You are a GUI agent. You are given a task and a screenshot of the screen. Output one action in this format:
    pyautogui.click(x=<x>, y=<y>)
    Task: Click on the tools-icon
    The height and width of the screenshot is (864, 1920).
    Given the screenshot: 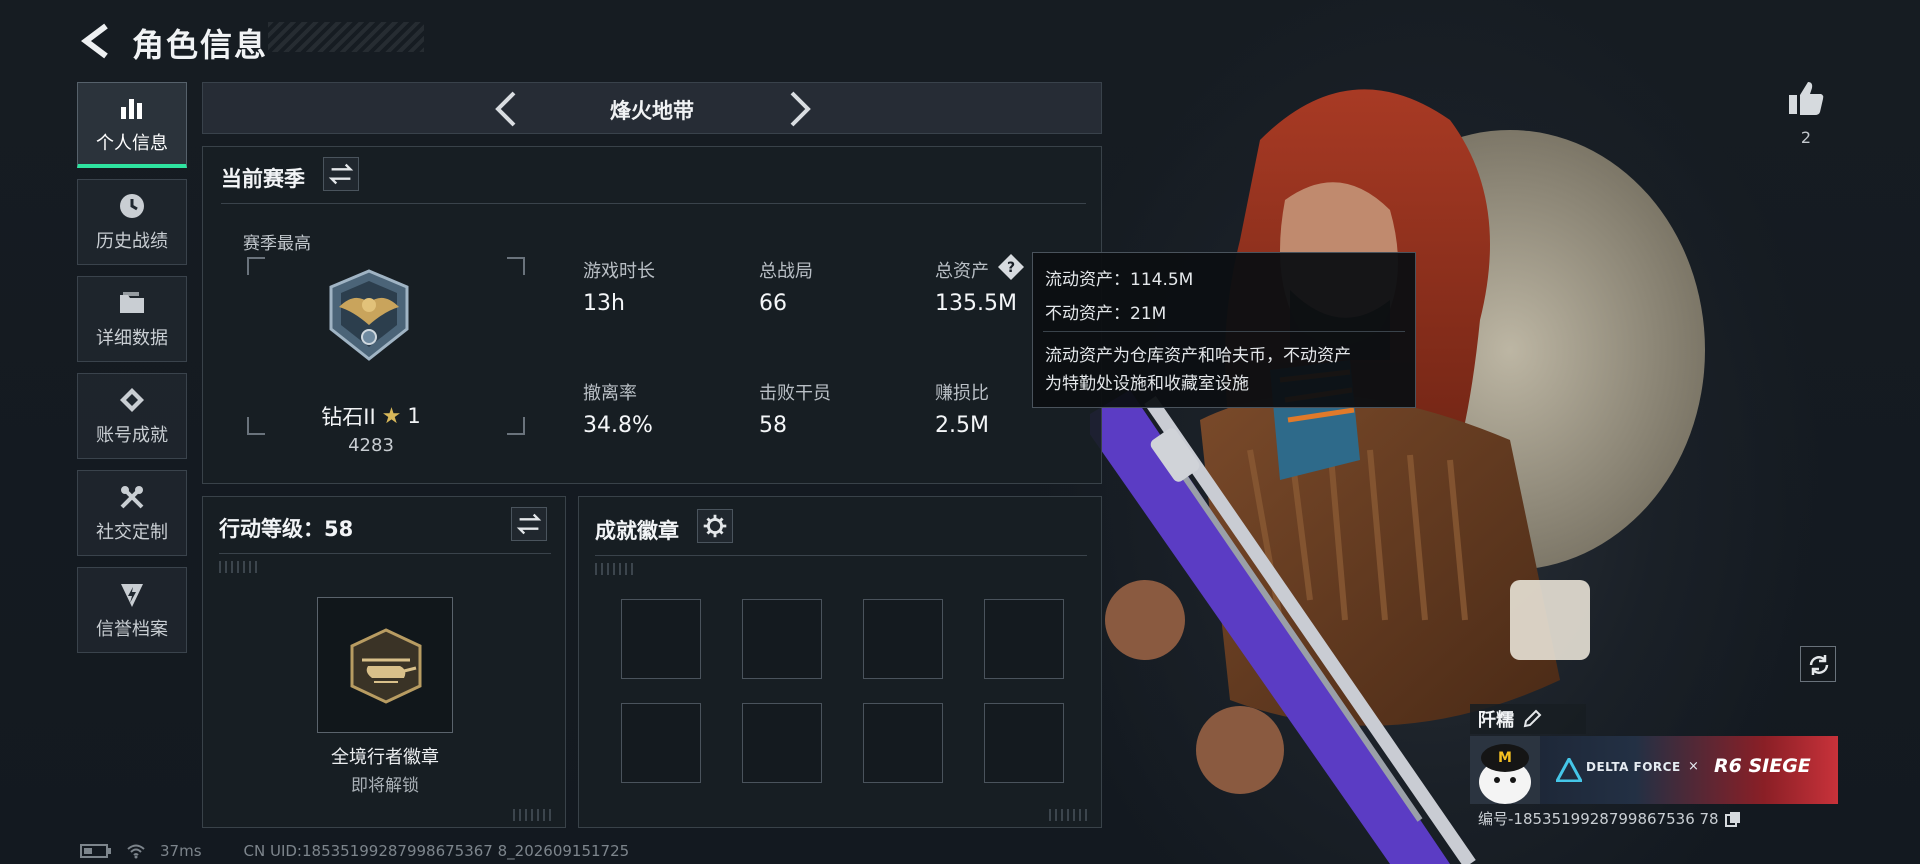 What is the action you would take?
    pyautogui.click(x=132, y=497)
    